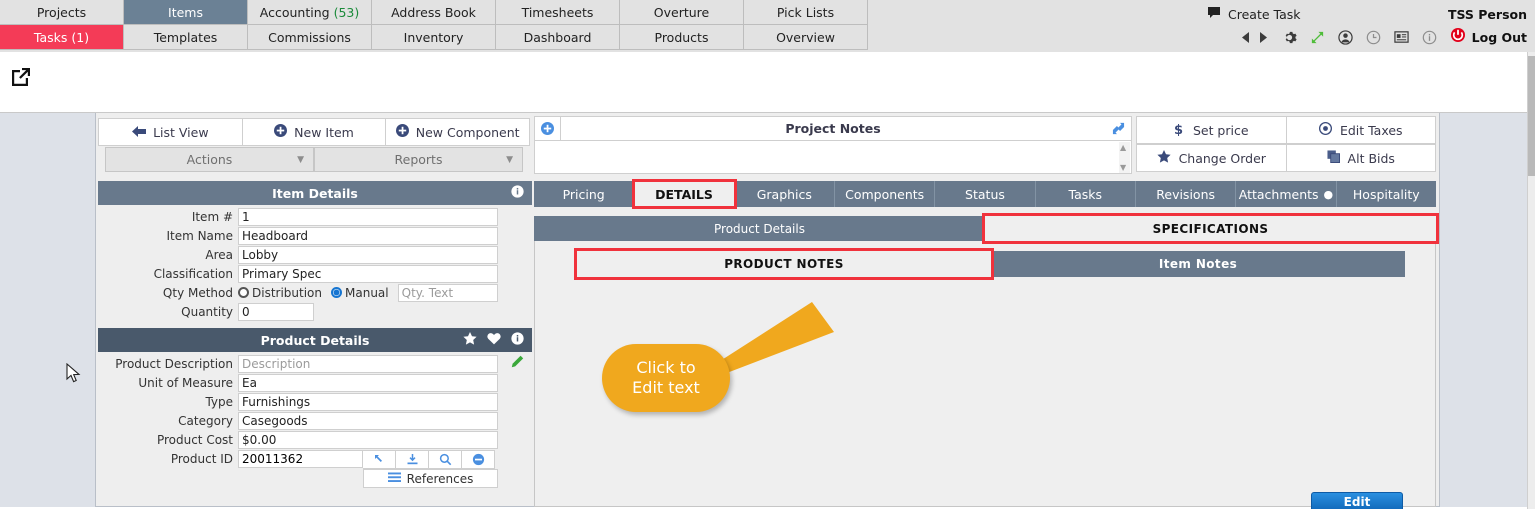  Describe the element at coordinates (1531, 116) in the screenshot. I see `scrollbar-thumb` at that location.